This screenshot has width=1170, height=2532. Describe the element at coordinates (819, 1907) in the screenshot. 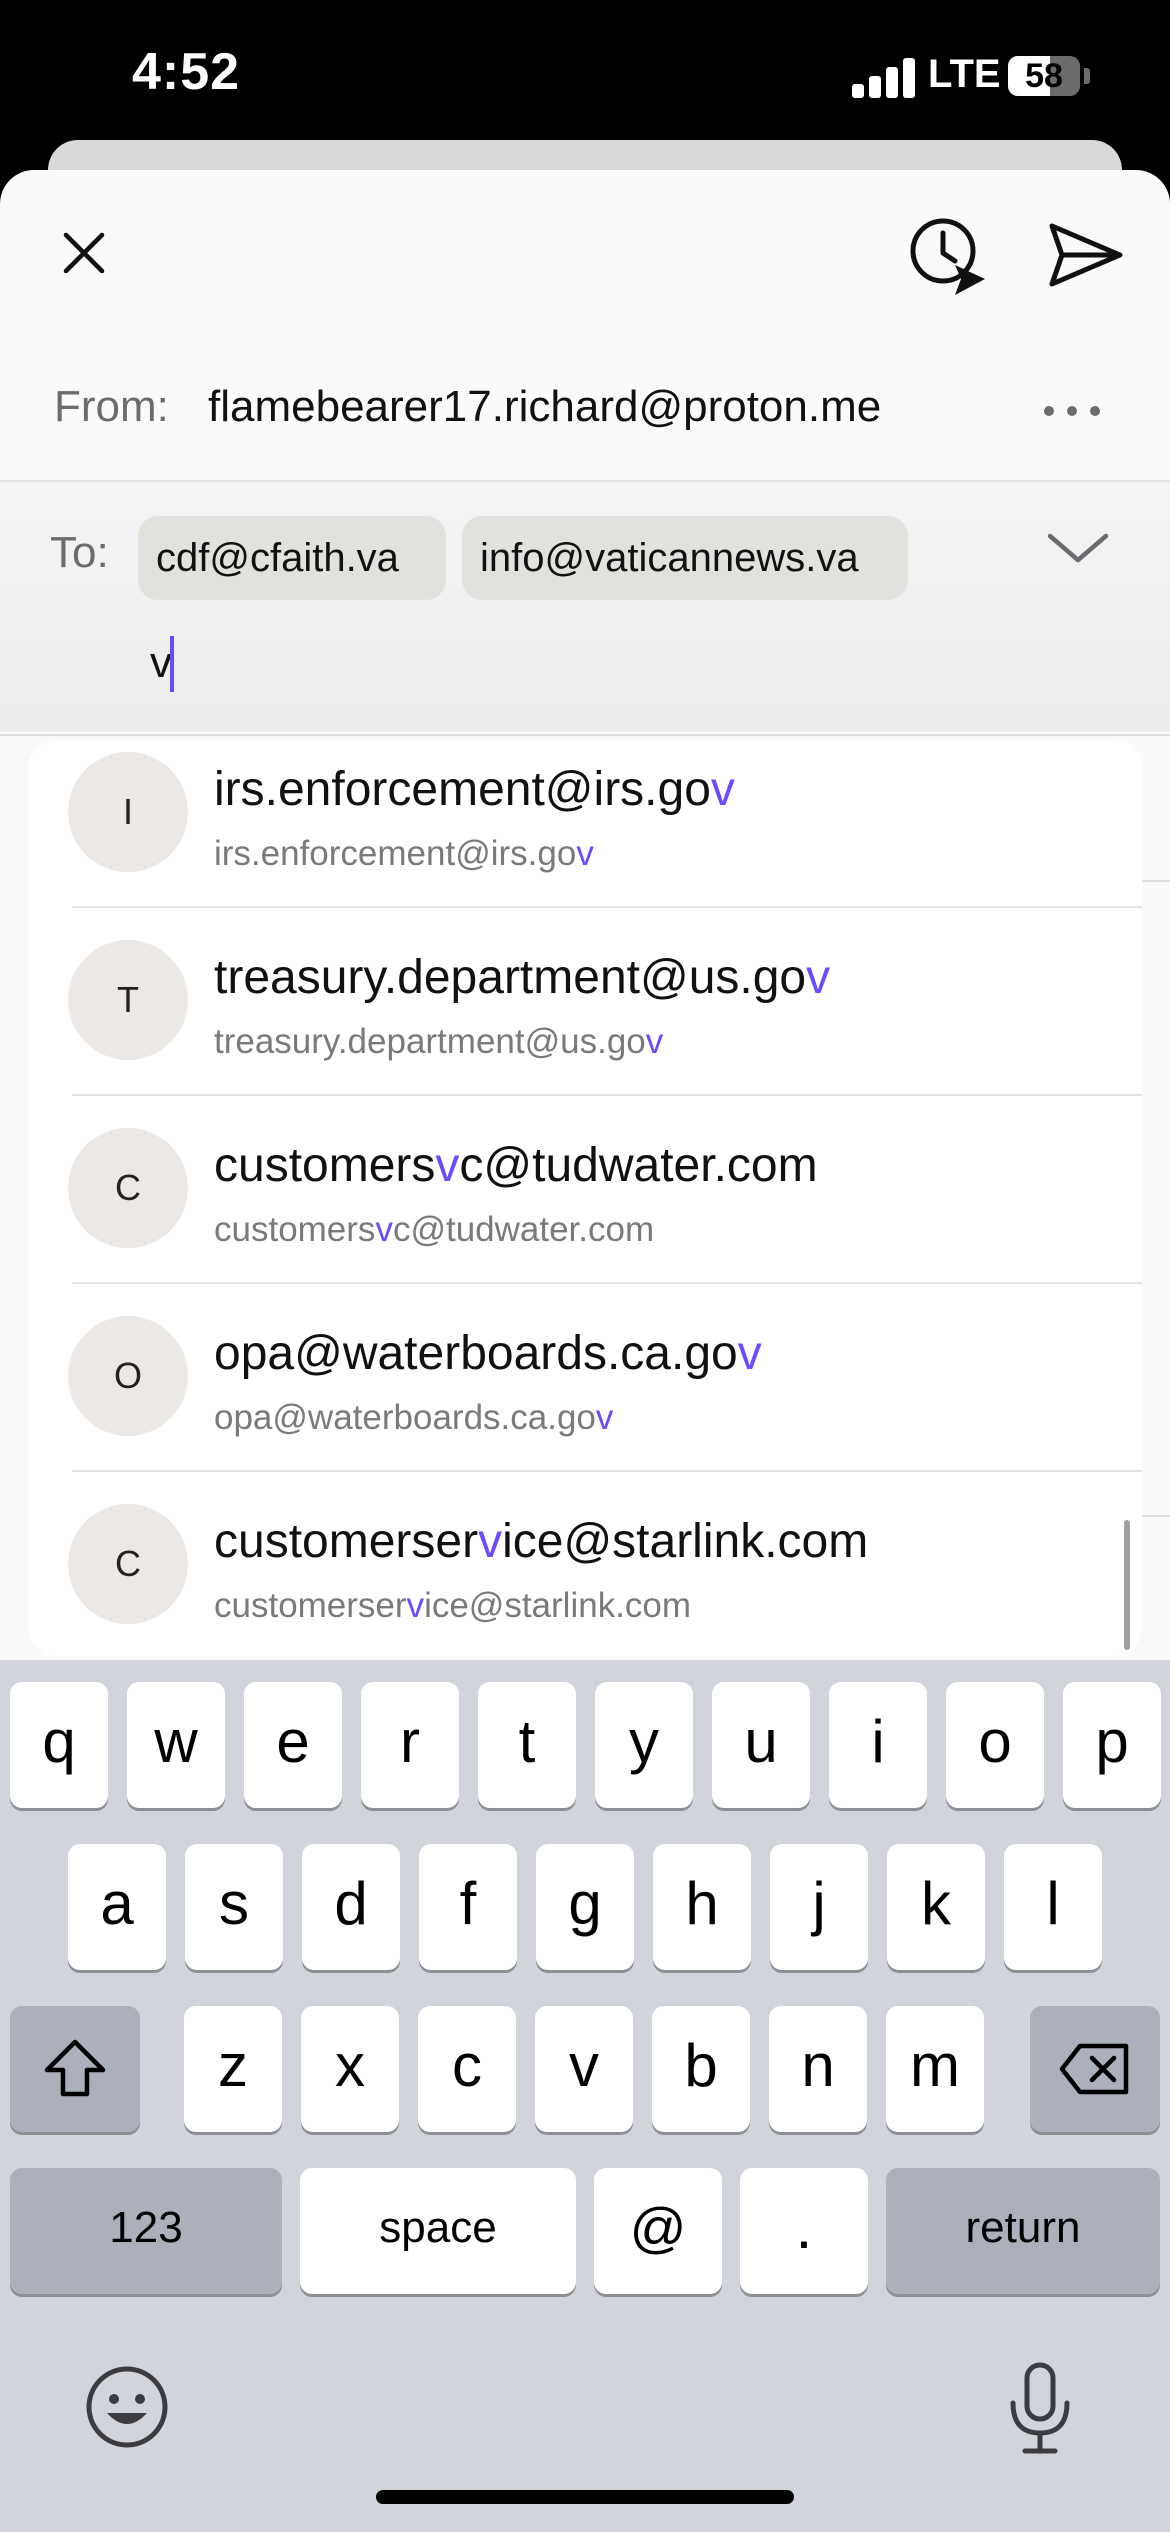

I see `key-j: j` at that location.